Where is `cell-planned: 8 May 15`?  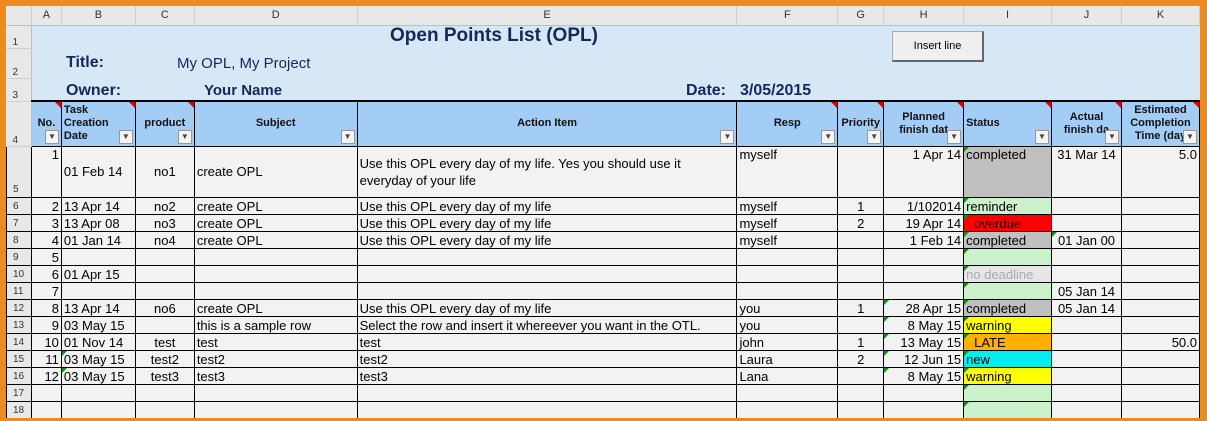 cell-planned: 8 May 15 is located at coordinates (924, 376).